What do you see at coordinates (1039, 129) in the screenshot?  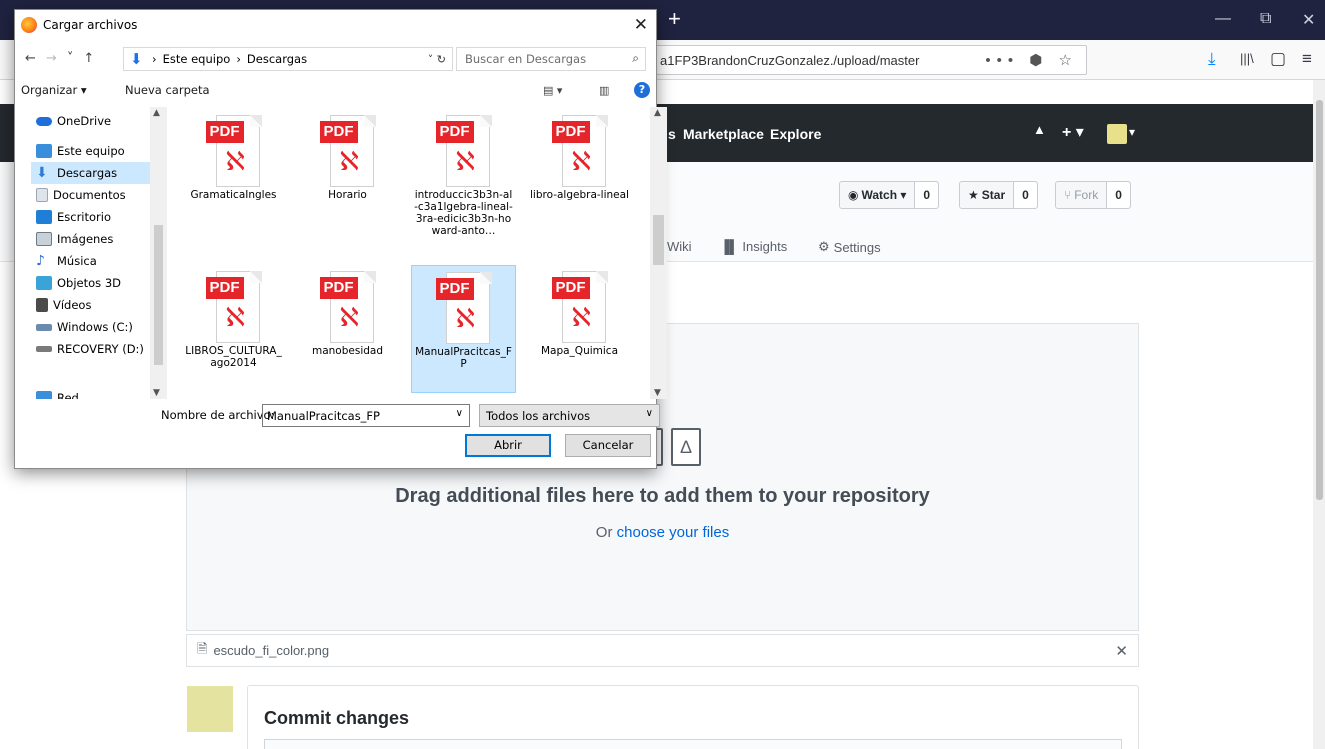 I see `bell-icon: ▲` at bounding box center [1039, 129].